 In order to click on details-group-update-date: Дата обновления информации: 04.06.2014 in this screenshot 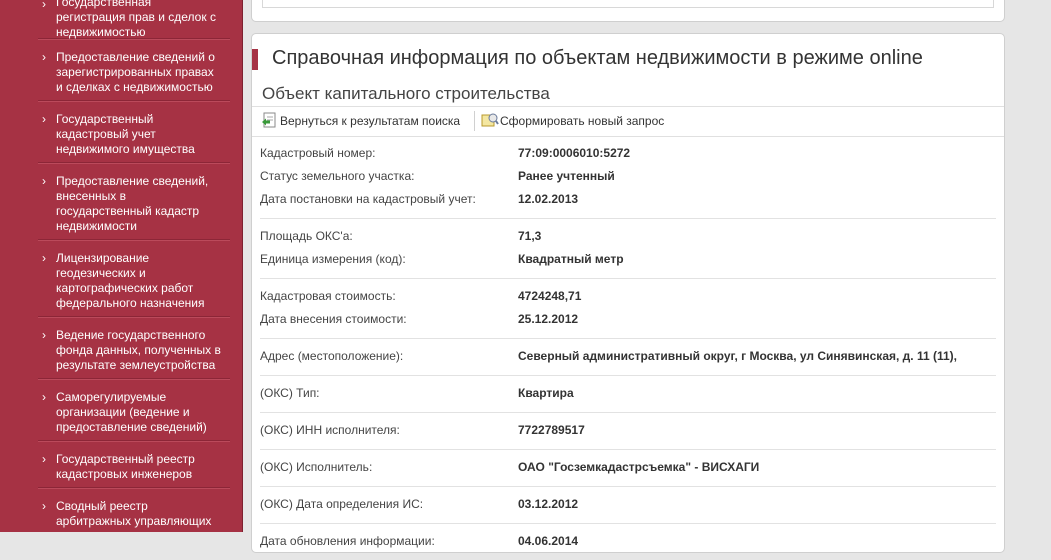, I will do `click(628, 542)`.